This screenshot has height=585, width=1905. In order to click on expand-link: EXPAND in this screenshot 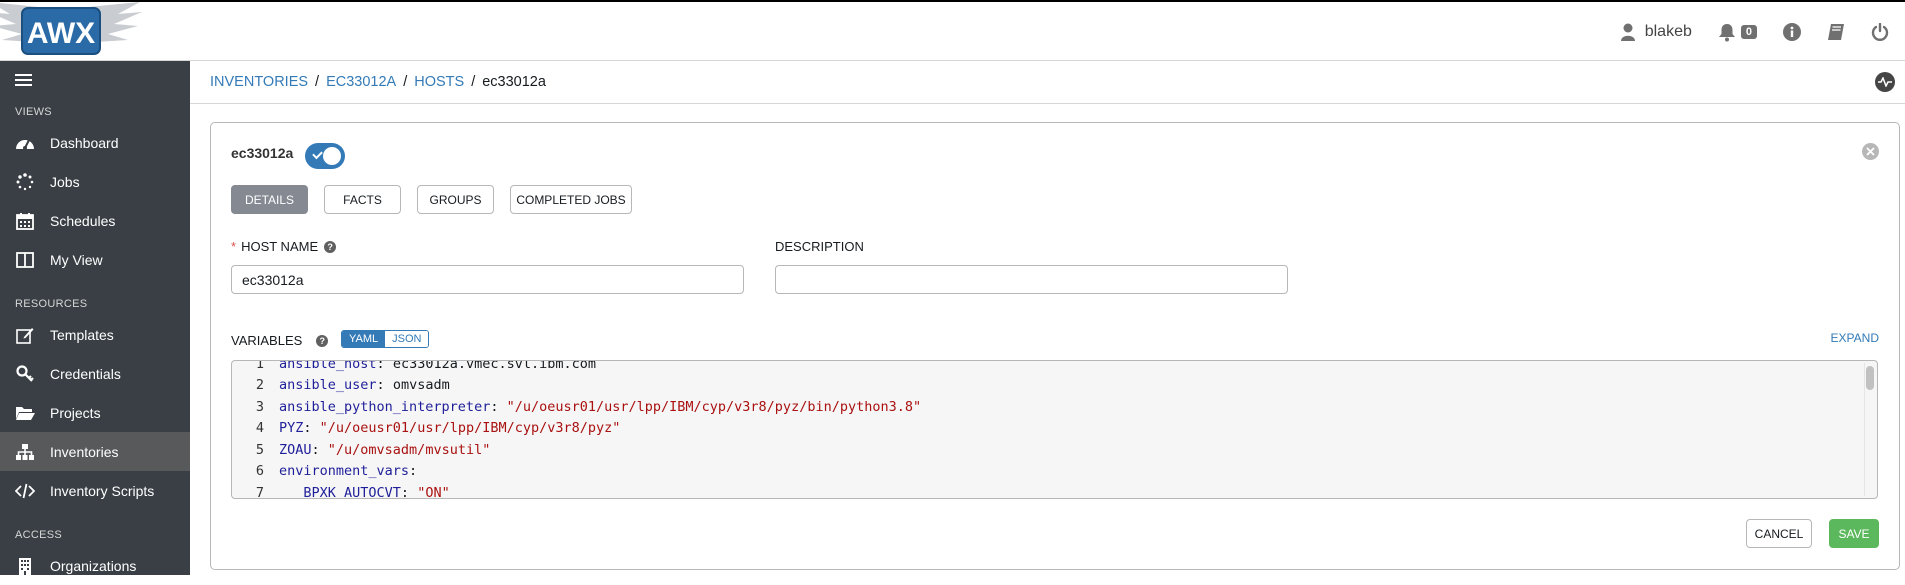, I will do `click(1855, 338)`.